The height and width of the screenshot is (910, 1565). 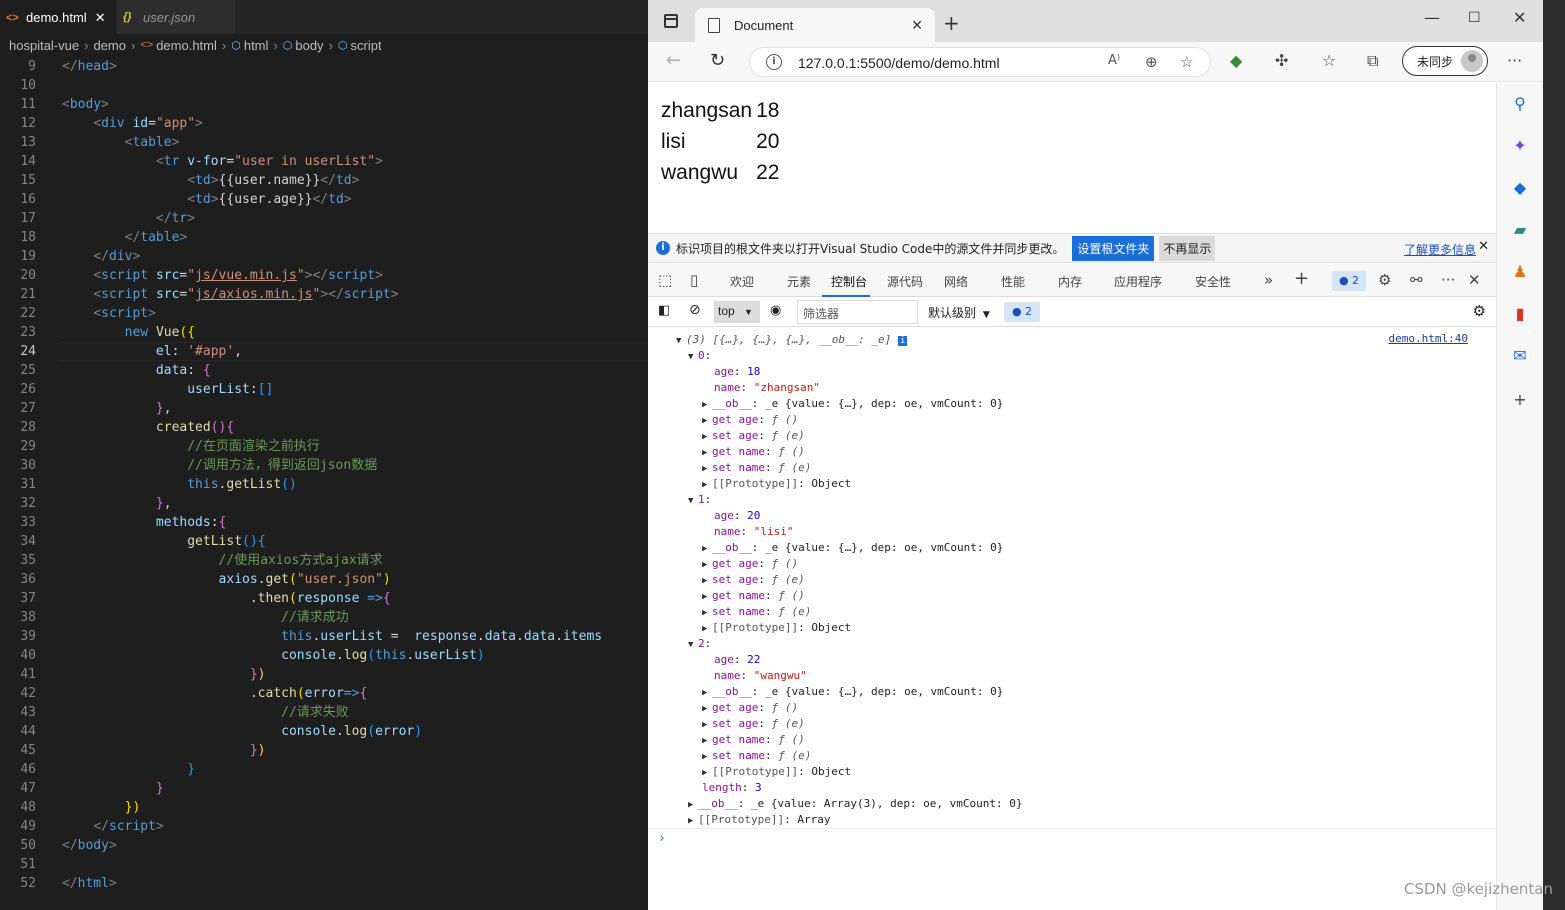 I want to click on tab-application: 应用程序, so click(x=1138, y=281).